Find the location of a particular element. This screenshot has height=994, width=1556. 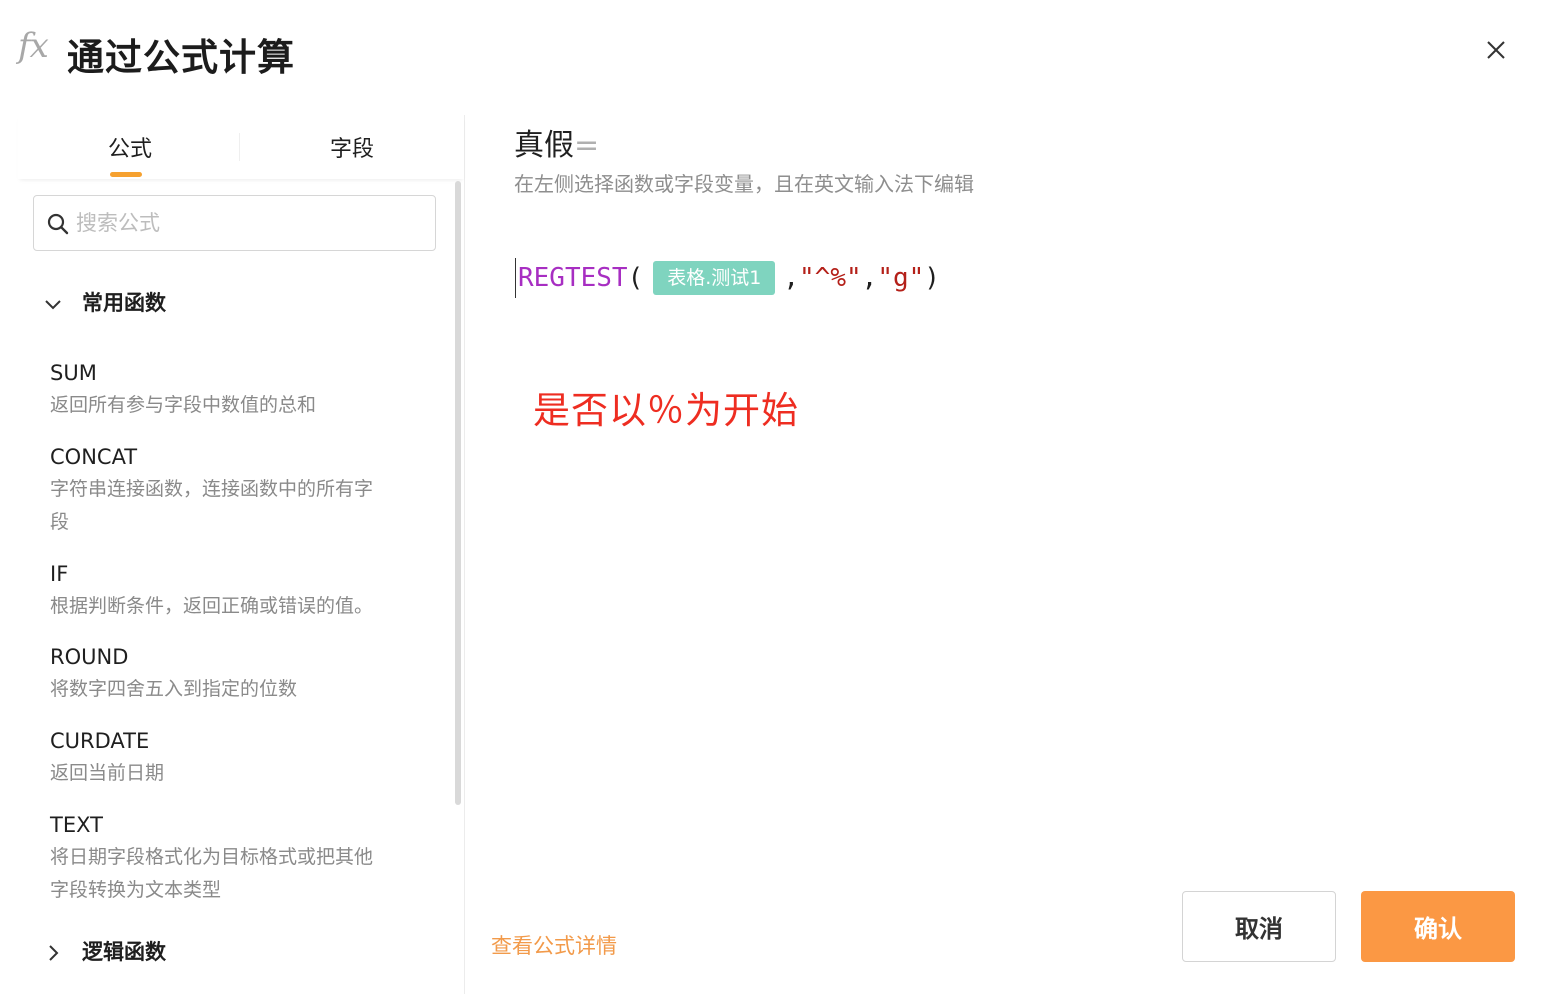

function-name: CURDATE is located at coordinates (100, 741).